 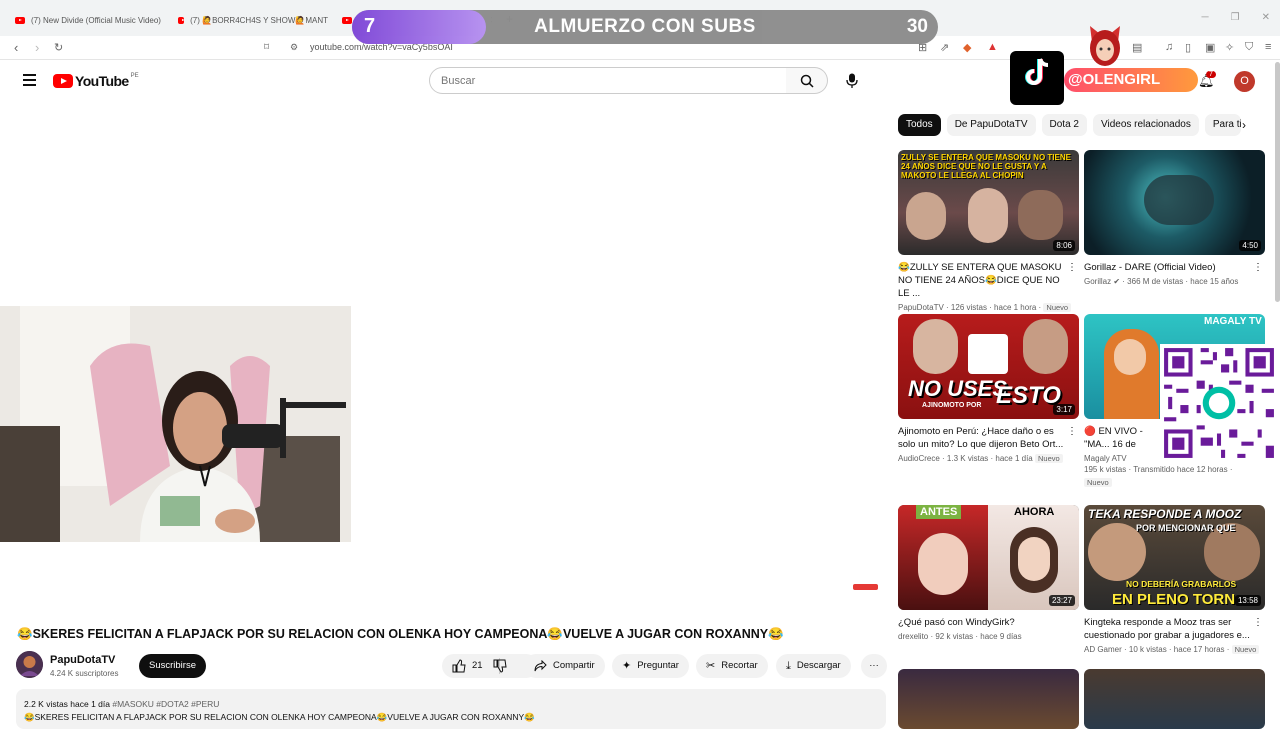 What do you see at coordinates (1222, 125) in the screenshot?
I see `chip-para-ti: Para ti` at bounding box center [1222, 125].